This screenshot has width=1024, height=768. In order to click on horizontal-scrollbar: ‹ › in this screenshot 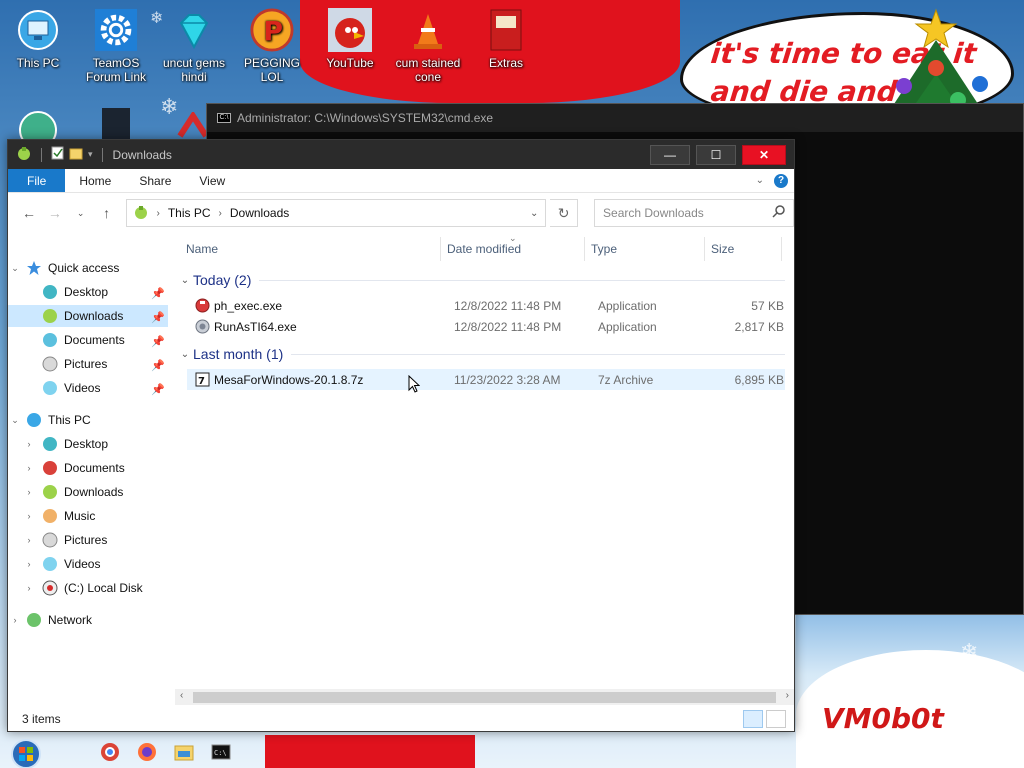, I will do `click(484, 697)`.